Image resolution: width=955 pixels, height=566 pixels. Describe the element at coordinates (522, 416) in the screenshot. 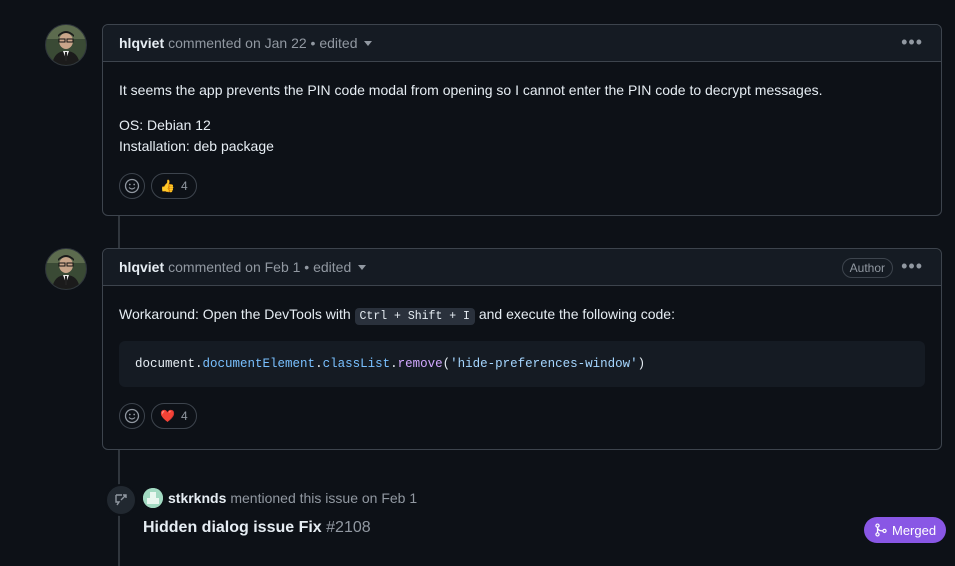

I see `reactions: ❤️ 4` at that location.